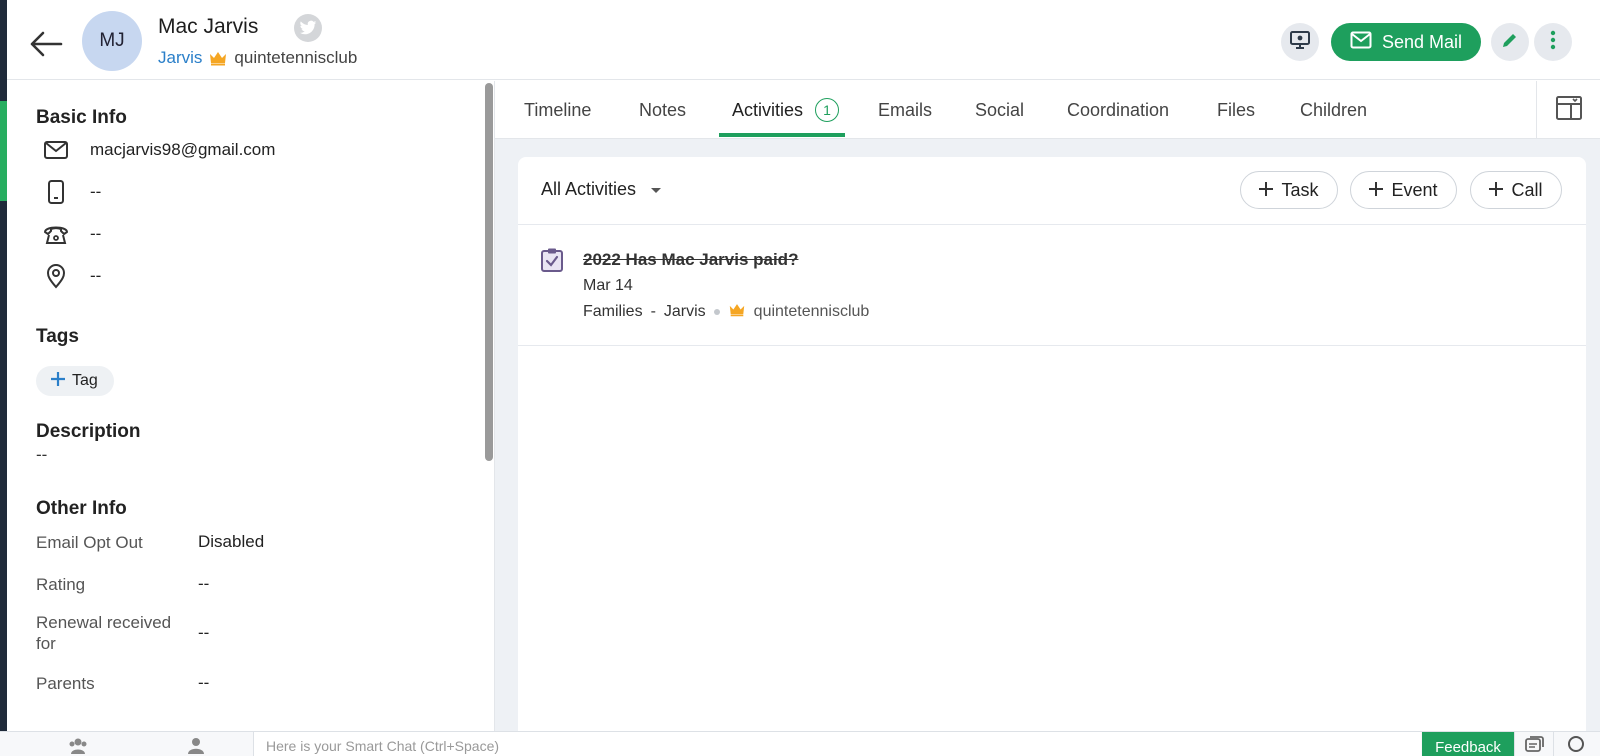 This screenshot has width=1600, height=756. I want to click on monitor-icon, so click(1300, 42).